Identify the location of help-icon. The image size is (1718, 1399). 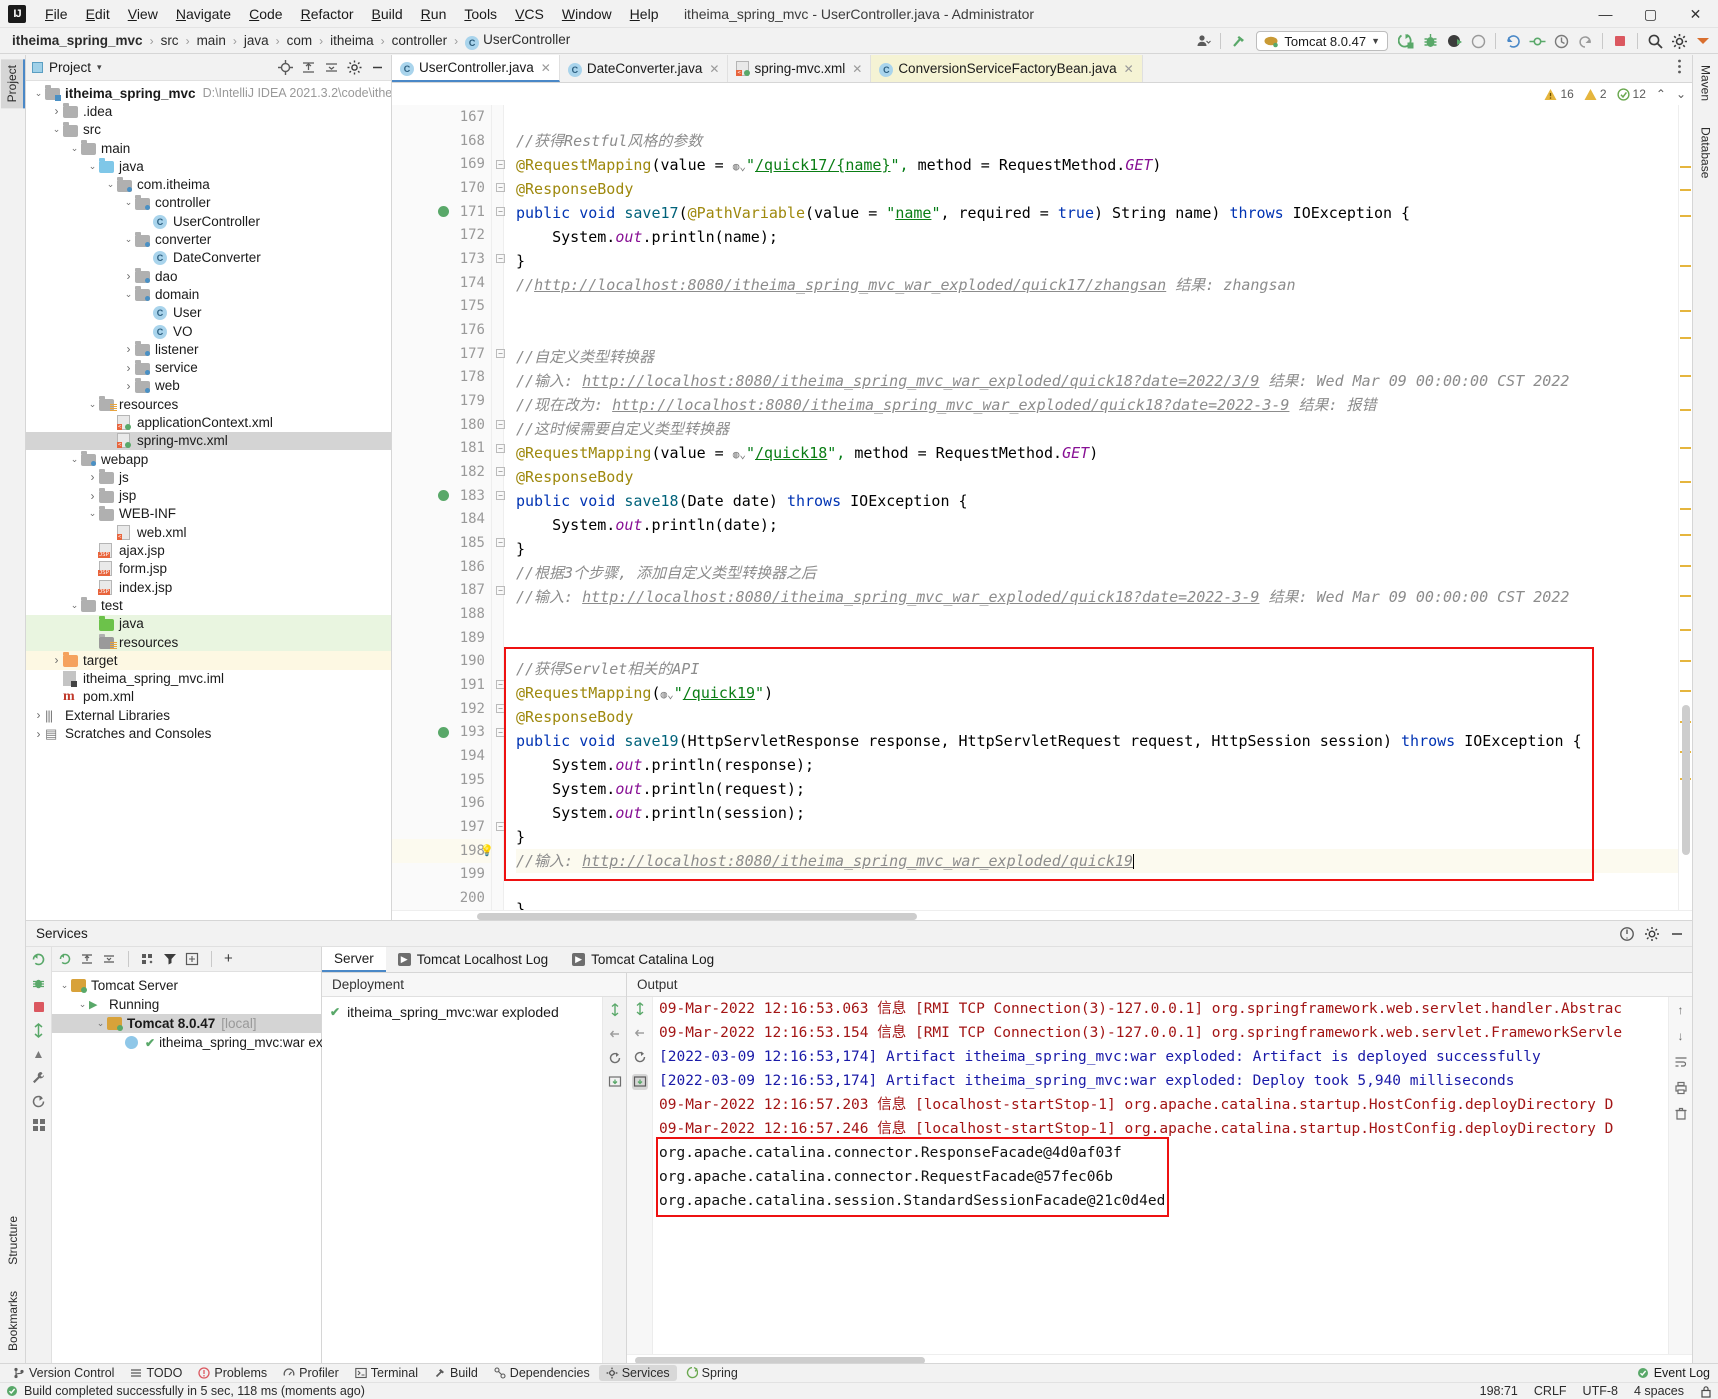
(1627, 934).